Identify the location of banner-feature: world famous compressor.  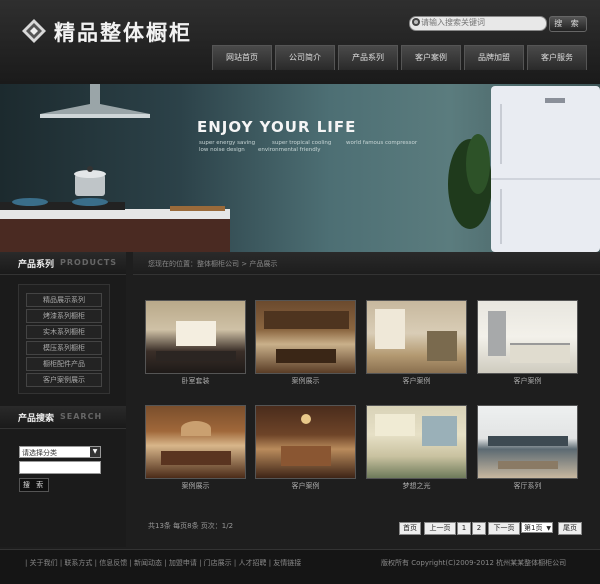
(382, 143).